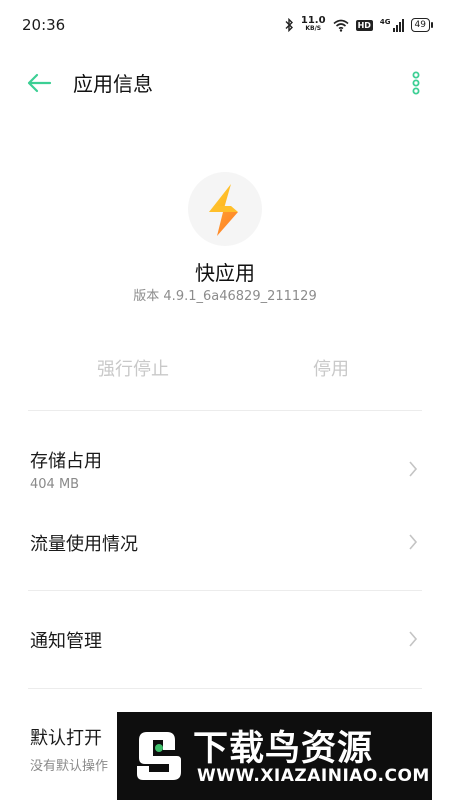 The width and height of the screenshot is (450, 800). What do you see at coordinates (225, 470) in the screenshot?
I see `storage-row: 存储占用 404 MB` at bounding box center [225, 470].